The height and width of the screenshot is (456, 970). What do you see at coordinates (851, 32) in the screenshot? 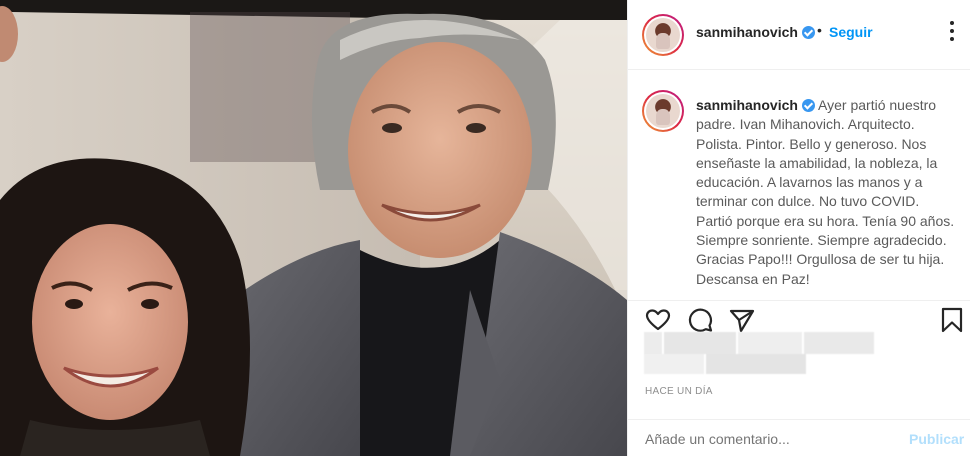
I see `follow-button: Seguir` at bounding box center [851, 32].